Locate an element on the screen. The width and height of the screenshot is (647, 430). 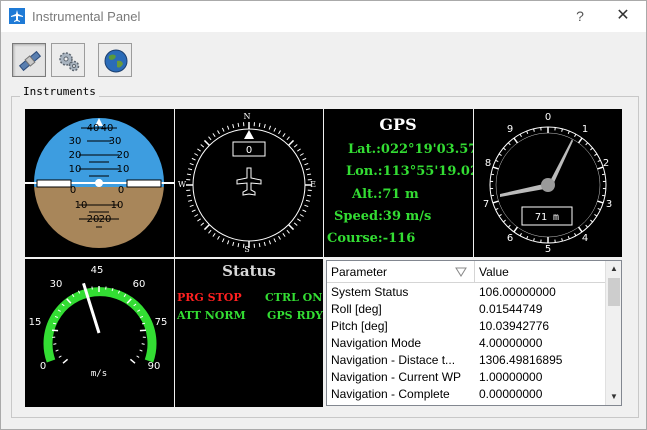
globe-icon is located at coordinates (116, 61).